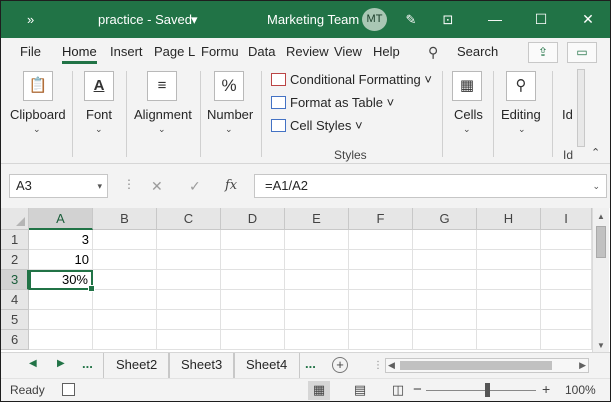 Image resolution: width=611 pixels, height=402 pixels. Describe the element at coordinates (230, 114) in the screenshot. I see `number-group: % Number ⌄` at that location.